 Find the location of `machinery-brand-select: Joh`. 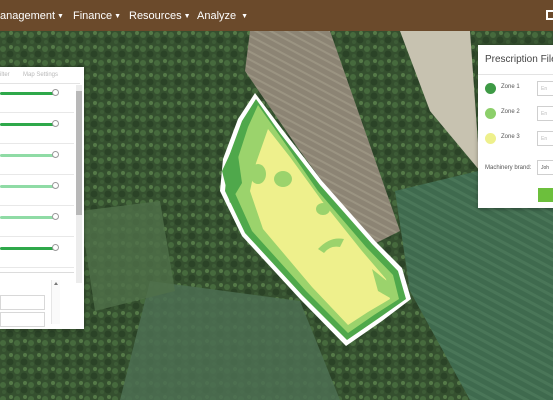

machinery-brand-select: Joh is located at coordinates (545, 167).